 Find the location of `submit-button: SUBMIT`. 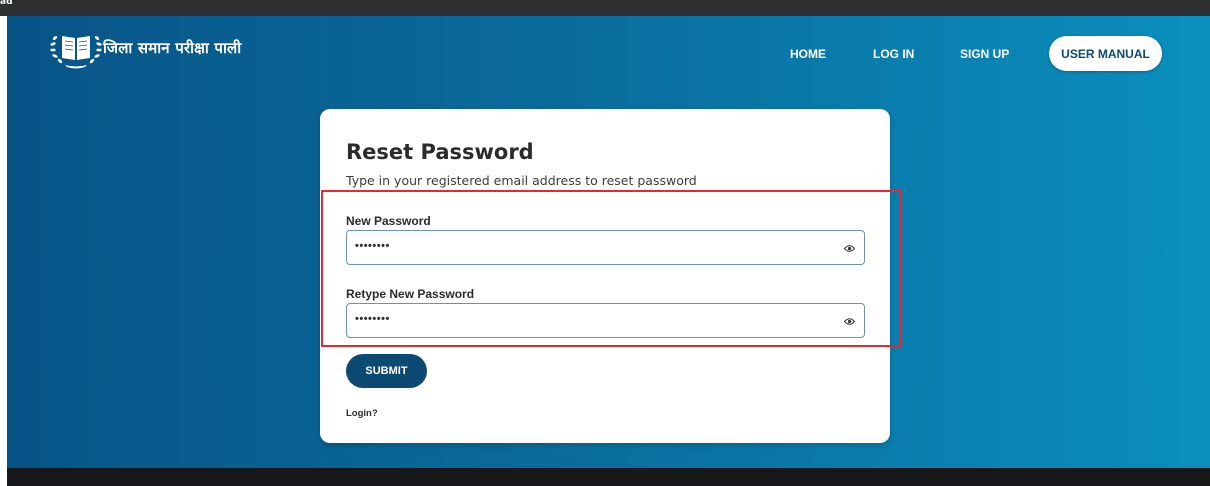

submit-button: SUBMIT is located at coordinates (386, 371).